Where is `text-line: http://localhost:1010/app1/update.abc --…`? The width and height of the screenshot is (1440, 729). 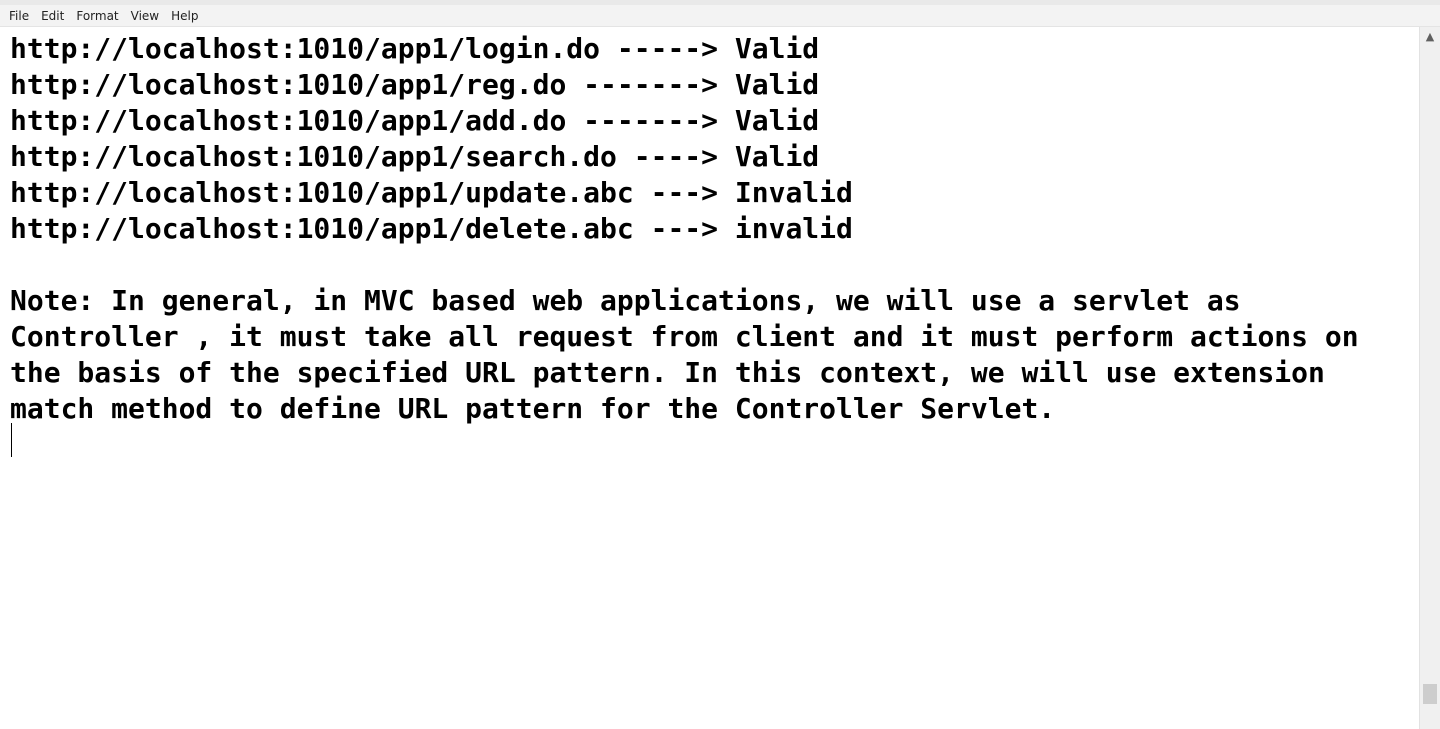 text-line: http://localhost:1010/app1/update.abc --… is located at coordinates (431, 192).